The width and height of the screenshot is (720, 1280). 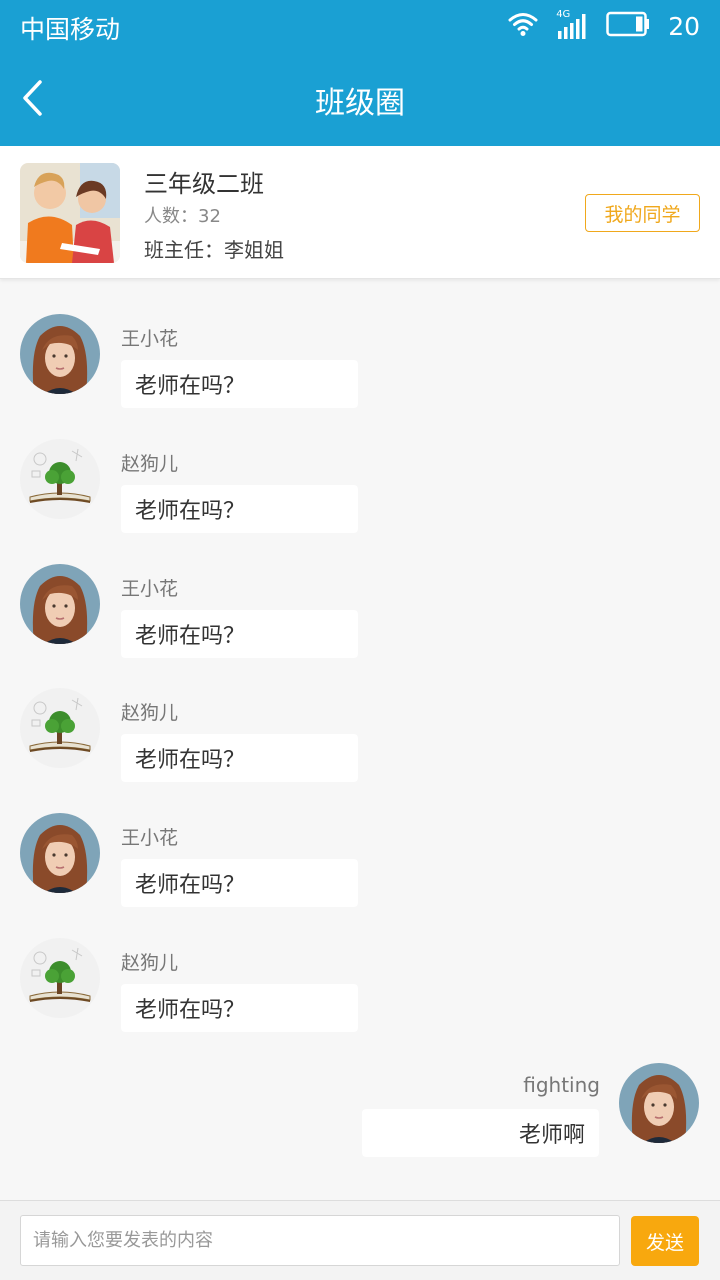 I want to click on status-bar: 中国移动 4G 20, so click(x=360, y=26).